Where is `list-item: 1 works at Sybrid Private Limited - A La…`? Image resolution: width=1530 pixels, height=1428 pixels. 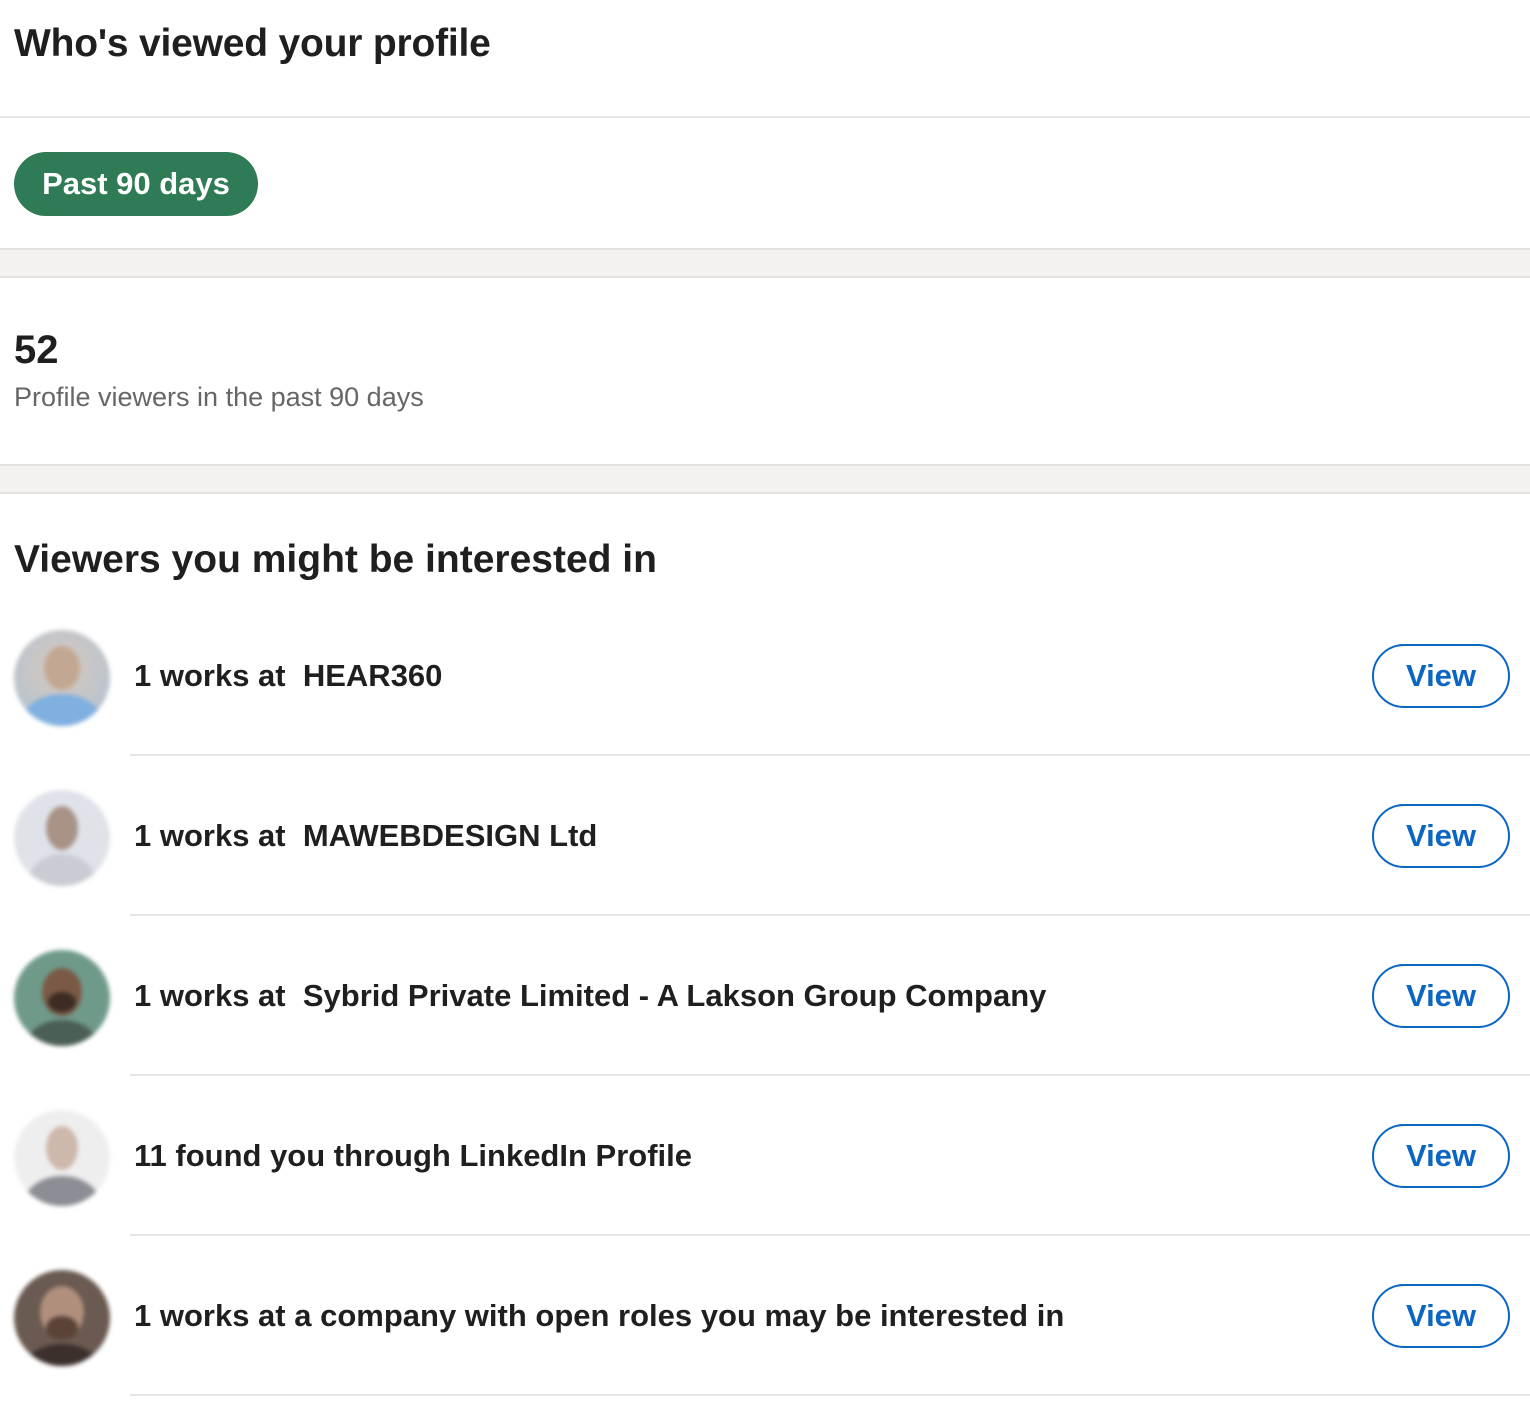
list-item: 1 works at Sybrid Private Limited - A La… is located at coordinates (765, 1028).